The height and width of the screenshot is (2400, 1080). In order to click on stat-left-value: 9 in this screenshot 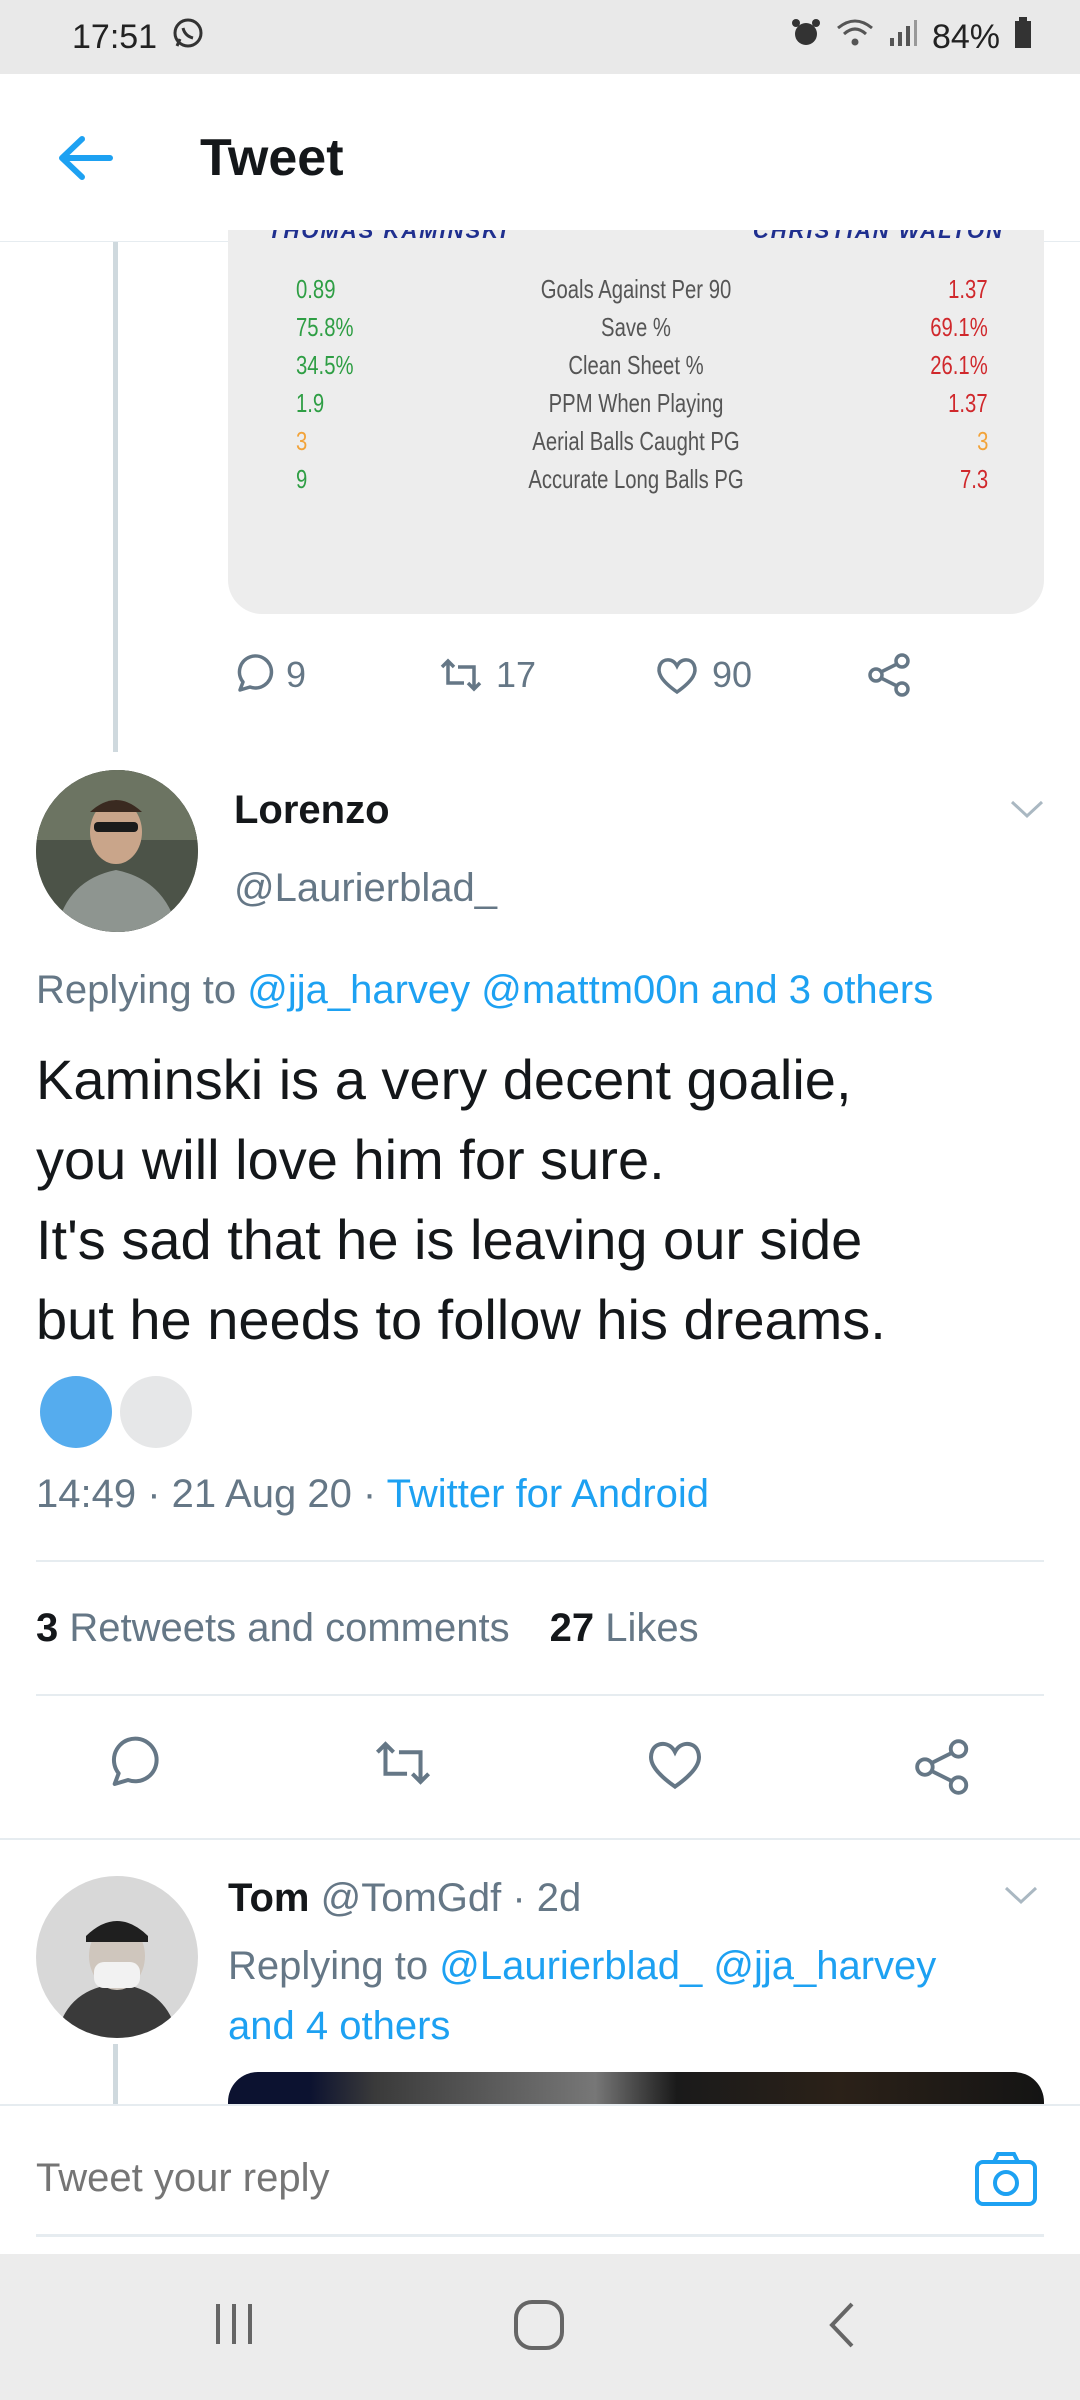, I will do `click(302, 479)`.